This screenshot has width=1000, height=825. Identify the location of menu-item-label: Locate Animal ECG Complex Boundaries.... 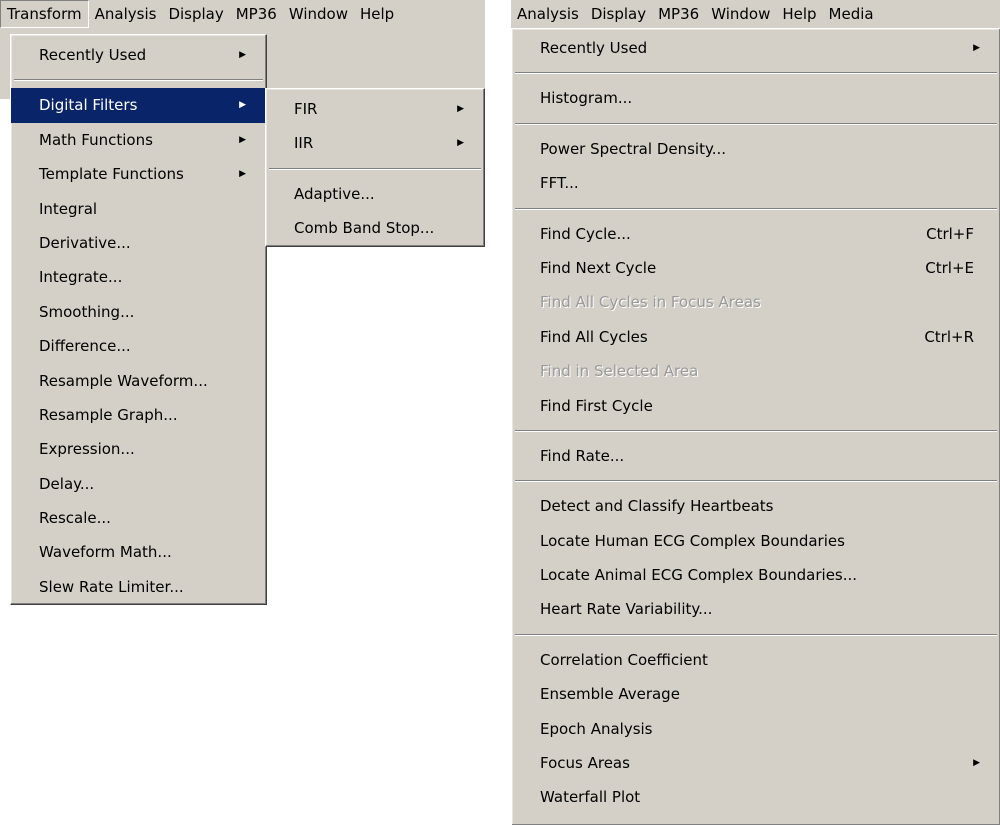
(699, 575).